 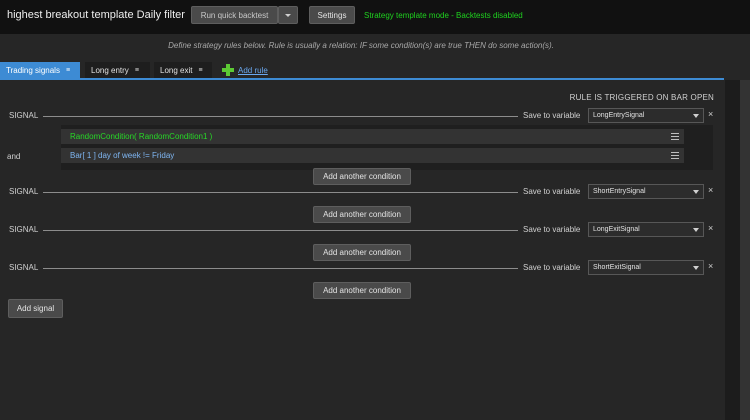 I want to click on tab-label: Trading signals, so click(x=33, y=70).